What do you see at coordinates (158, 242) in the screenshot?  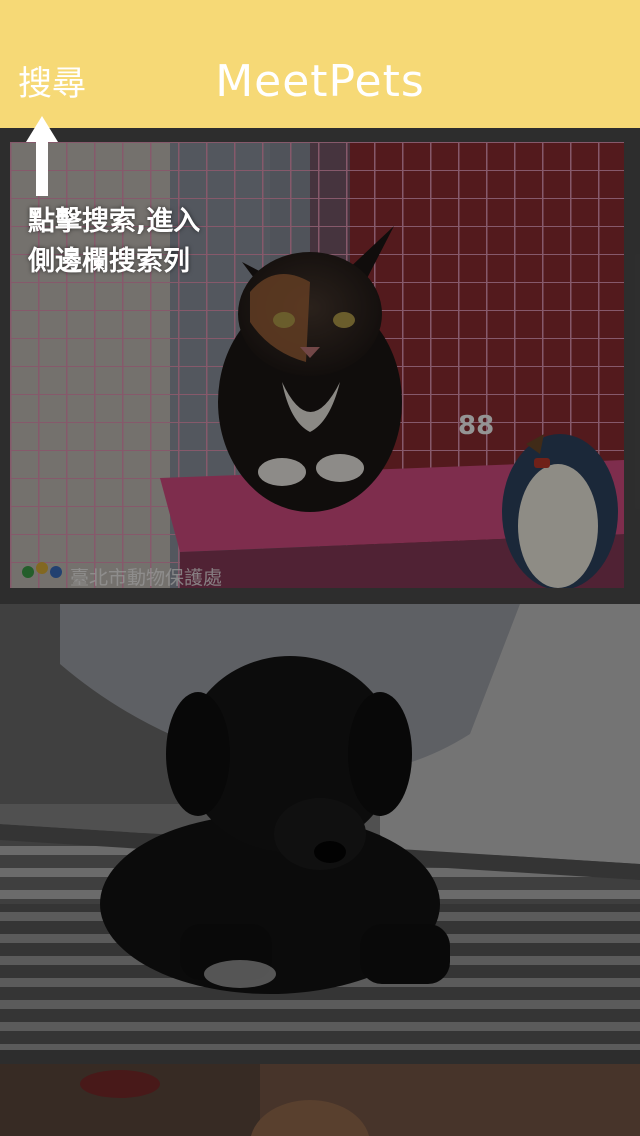 I see `onboarding-hint: 點擊搜索,進入 側邊欄搜索列` at bounding box center [158, 242].